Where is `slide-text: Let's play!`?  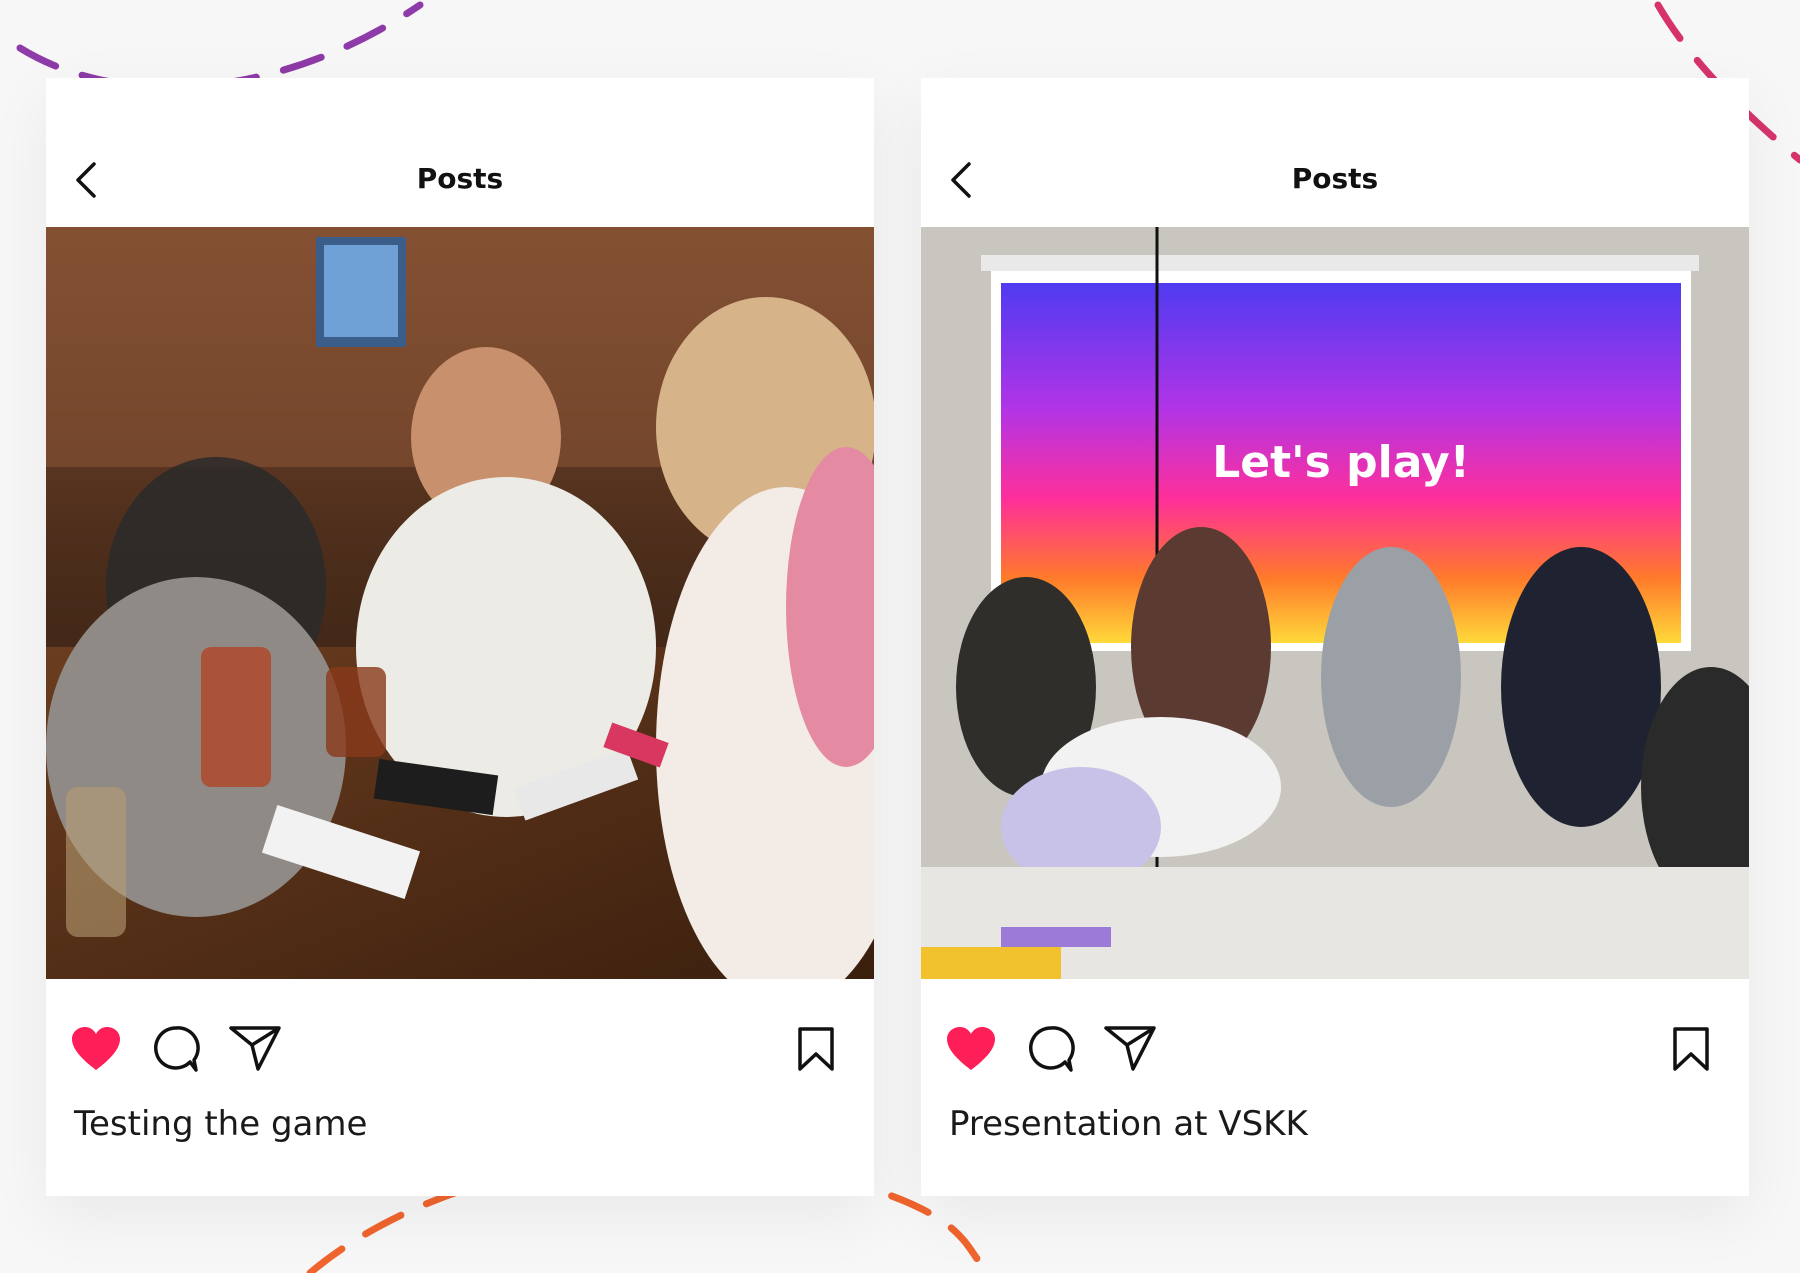 slide-text: Let's play! is located at coordinates (1341, 462).